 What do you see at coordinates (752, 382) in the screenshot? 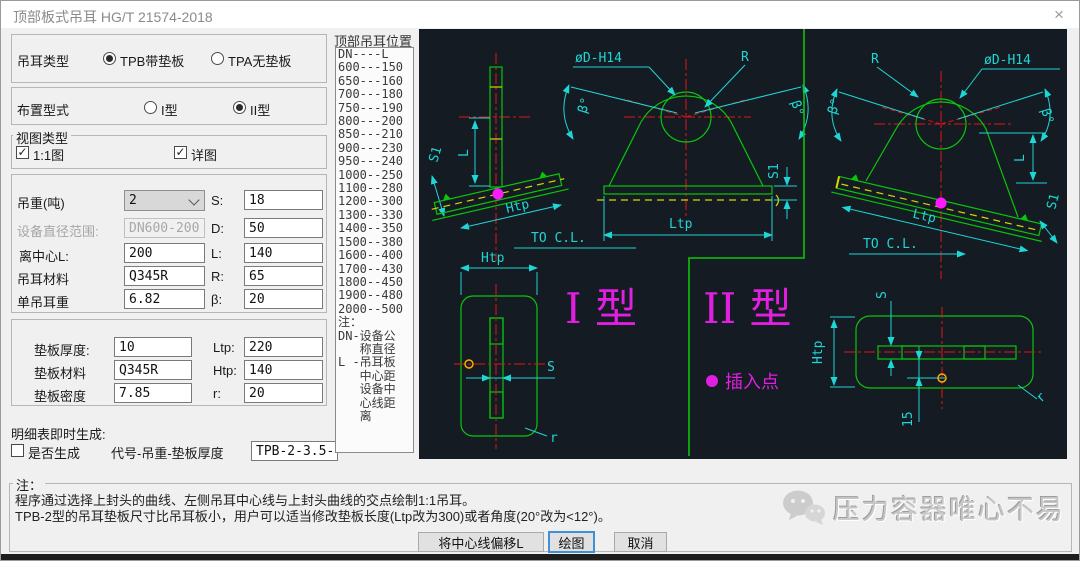
I see `insert-point-label: 插入点` at bounding box center [752, 382].